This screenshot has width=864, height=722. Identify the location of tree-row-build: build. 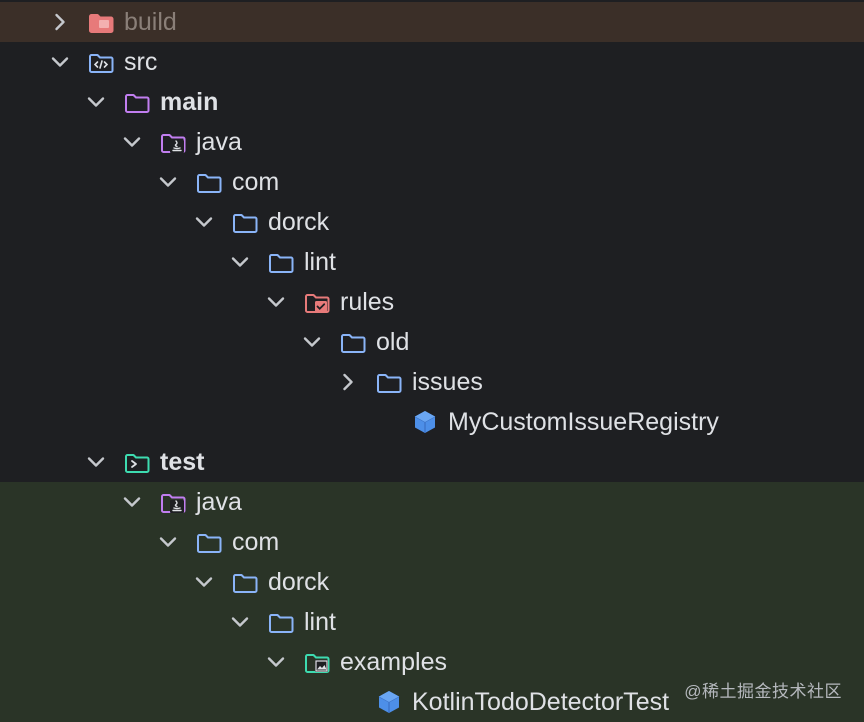
(432, 22).